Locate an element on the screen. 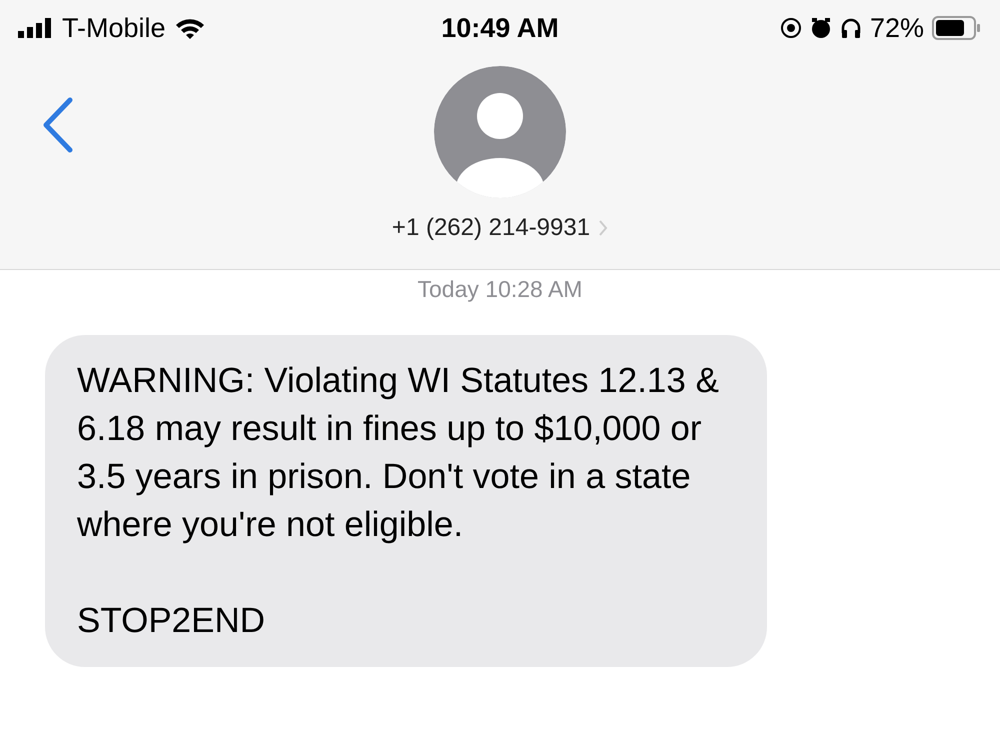 The image size is (1000, 750). battery-percent: 72% is located at coordinates (897, 28).